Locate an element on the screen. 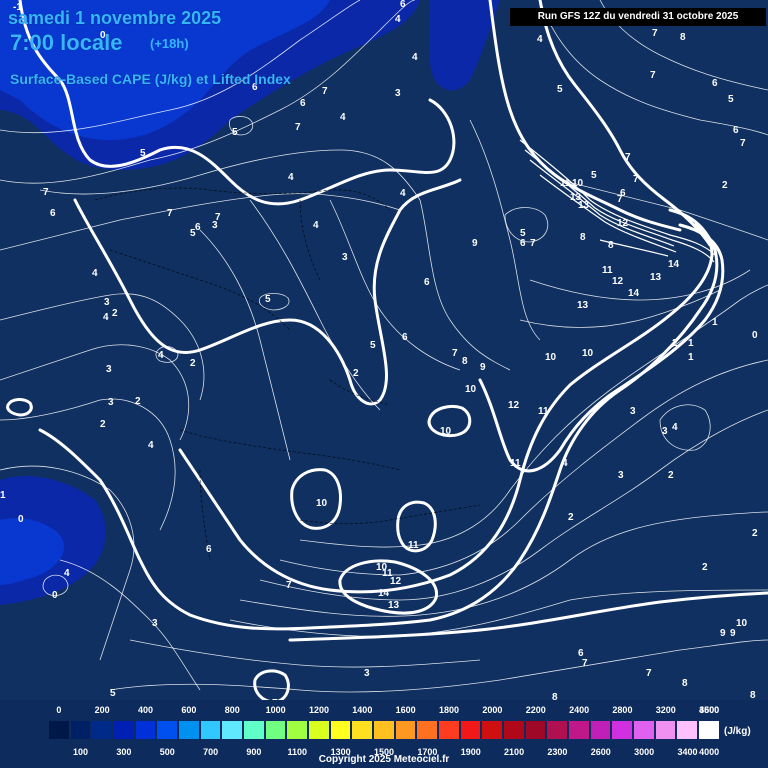 This screenshot has width=768, height=768. legend-label-top: 400 is located at coordinates (146, 710).